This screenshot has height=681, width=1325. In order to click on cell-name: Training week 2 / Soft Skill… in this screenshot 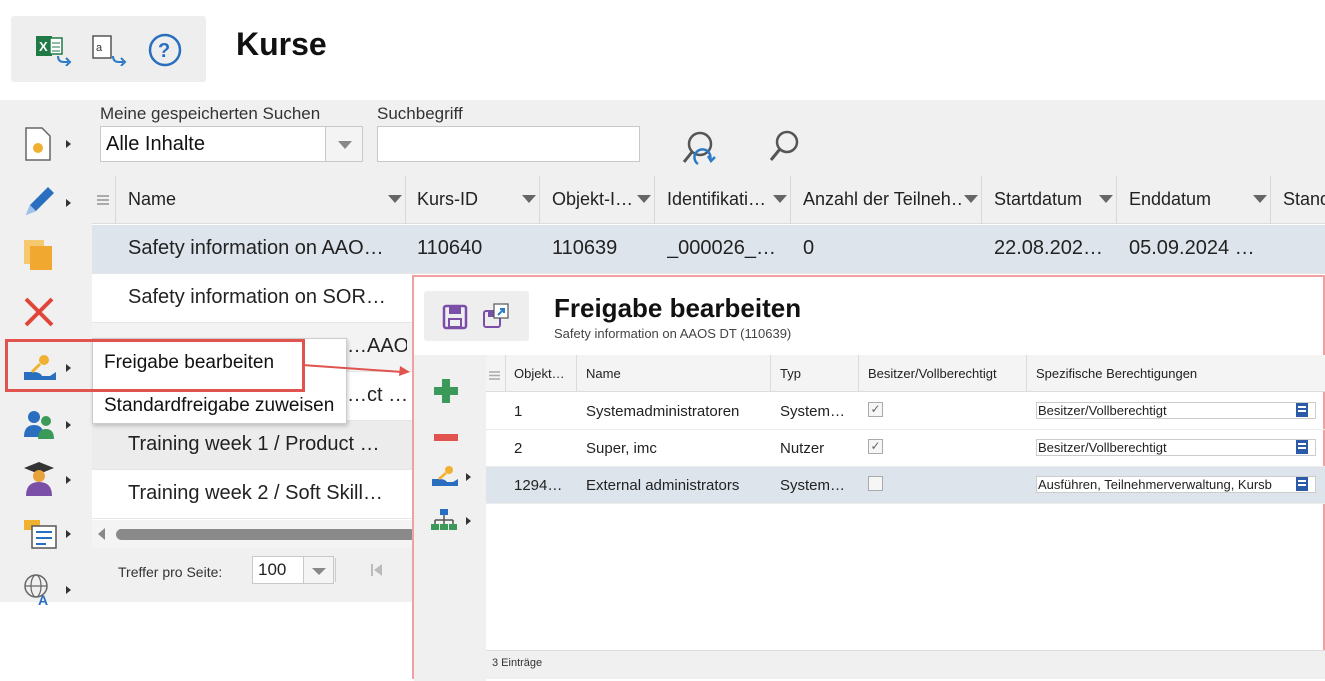, I will do `click(255, 493)`.